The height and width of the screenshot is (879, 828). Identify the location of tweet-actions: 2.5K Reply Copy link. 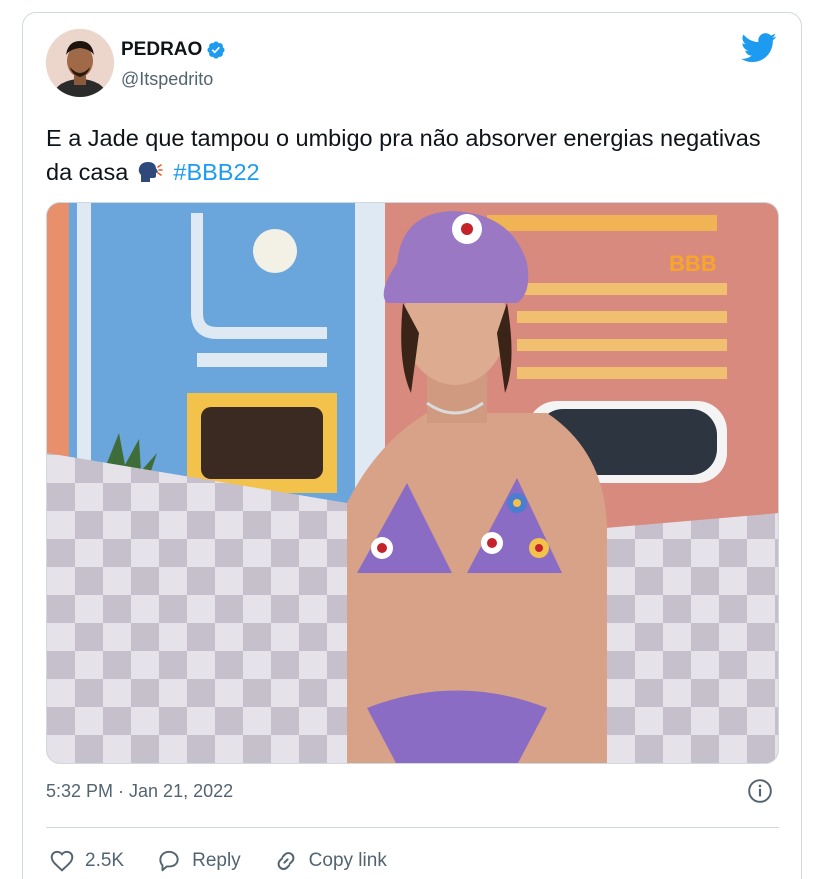
(234, 858).